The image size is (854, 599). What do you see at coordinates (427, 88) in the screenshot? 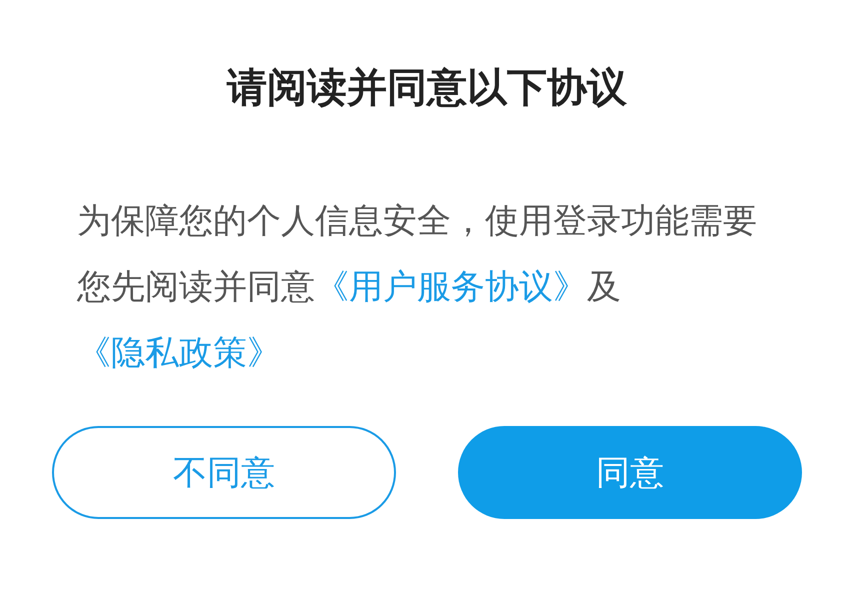
I see `dialog-title: 请阅读并同意以下协议` at bounding box center [427, 88].